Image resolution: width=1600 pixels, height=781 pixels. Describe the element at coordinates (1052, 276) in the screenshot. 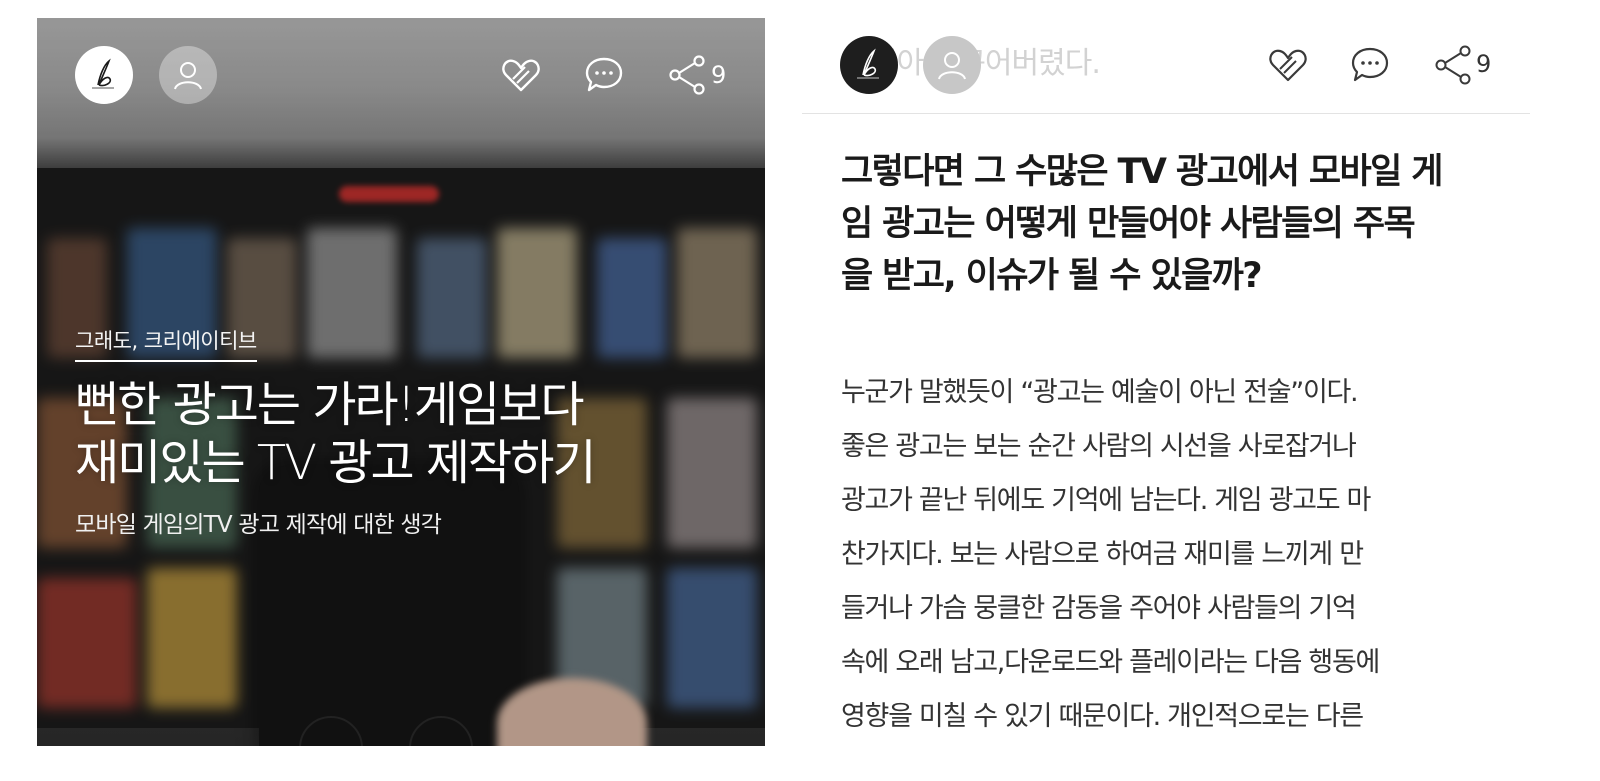

I see `heading-line: 을 받고, 이슈가 될 수 있을까?` at that location.